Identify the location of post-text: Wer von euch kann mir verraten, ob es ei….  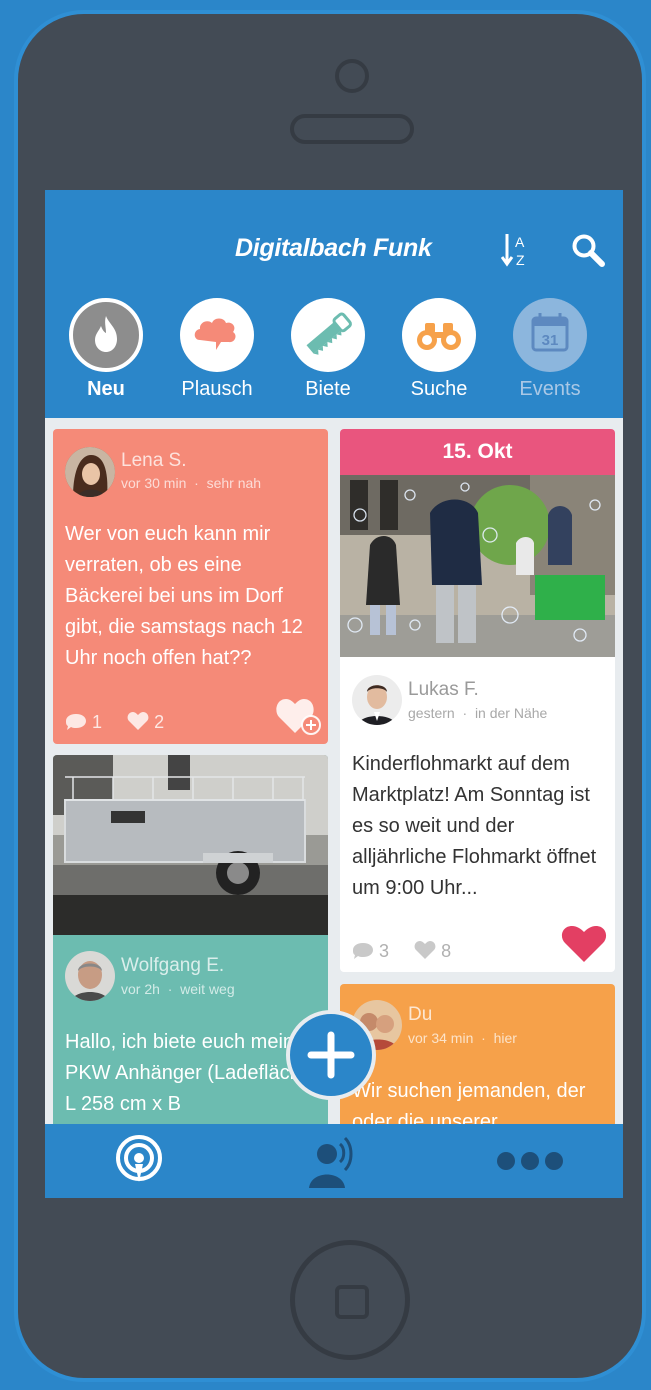
(194, 596).